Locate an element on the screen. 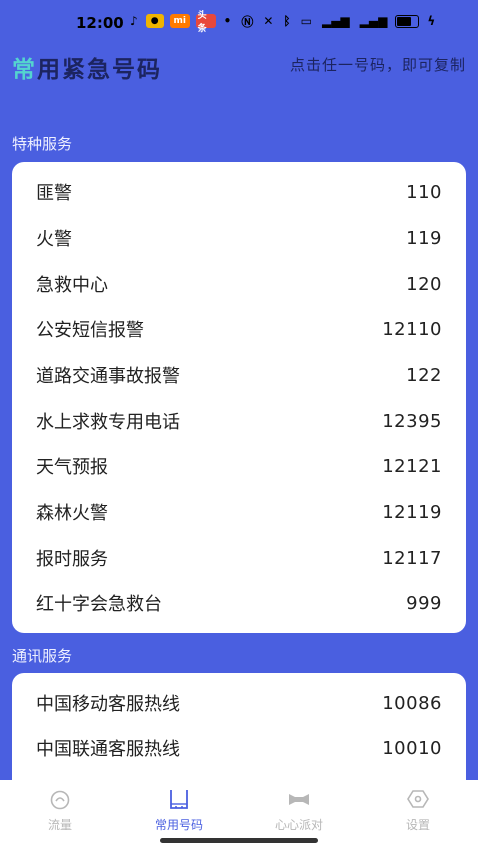 The height and width of the screenshot is (850, 478). list-item: 中国移动客服热线 10086 is located at coordinates (239, 703).